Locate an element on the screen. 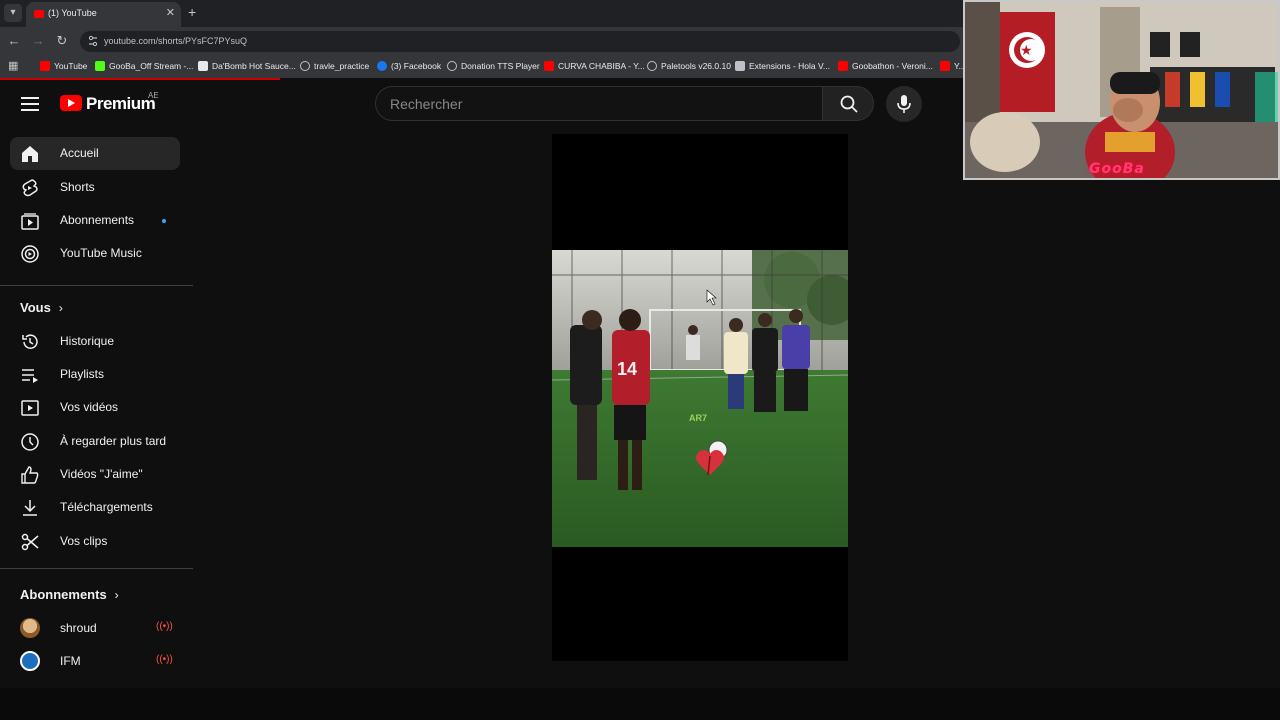 The width and height of the screenshot is (1280, 720). sidebar-item-liked-videos: Vidéos "J'aime" is located at coordinates (95, 474).